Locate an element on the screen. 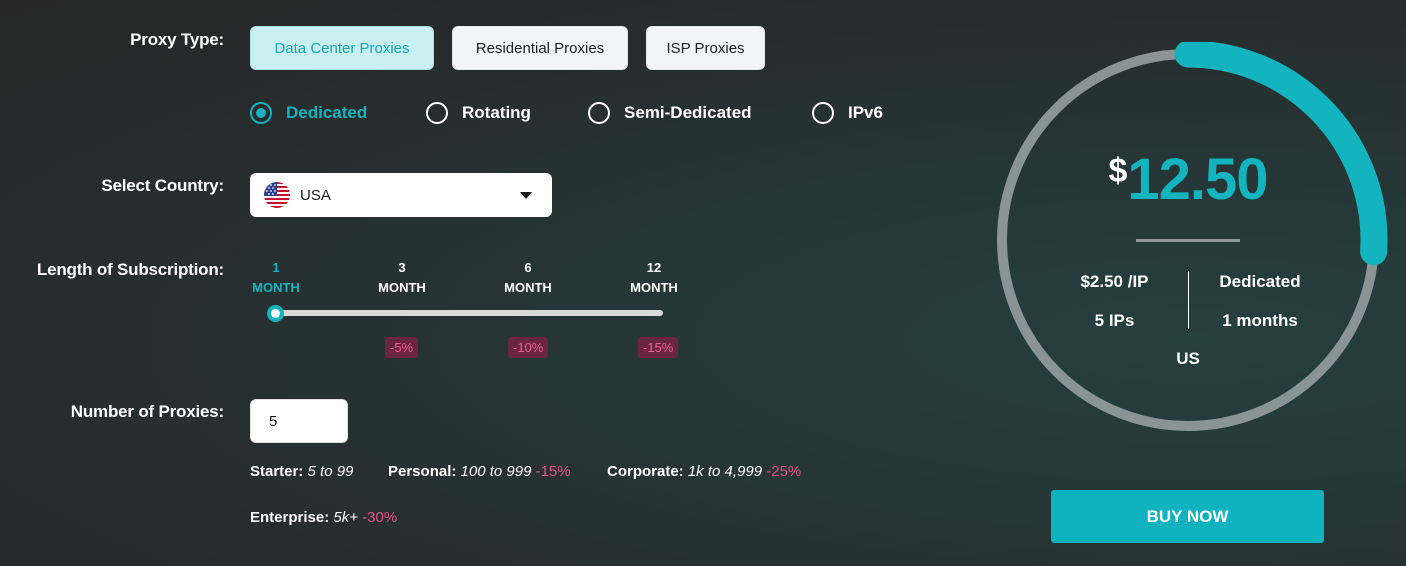 The height and width of the screenshot is (566, 1406). price-amount: 12.50 is located at coordinates (1197, 179).